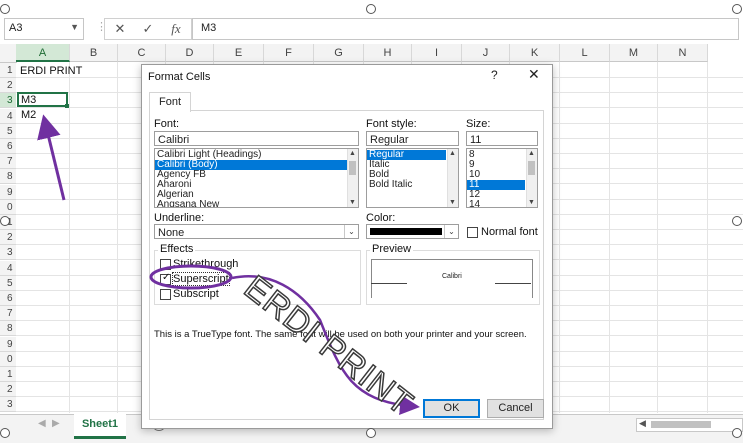 The width and height of the screenshot is (743, 443). Describe the element at coordinates (170, 102) in the screenshot. I see `tab-font: Font` at that location.